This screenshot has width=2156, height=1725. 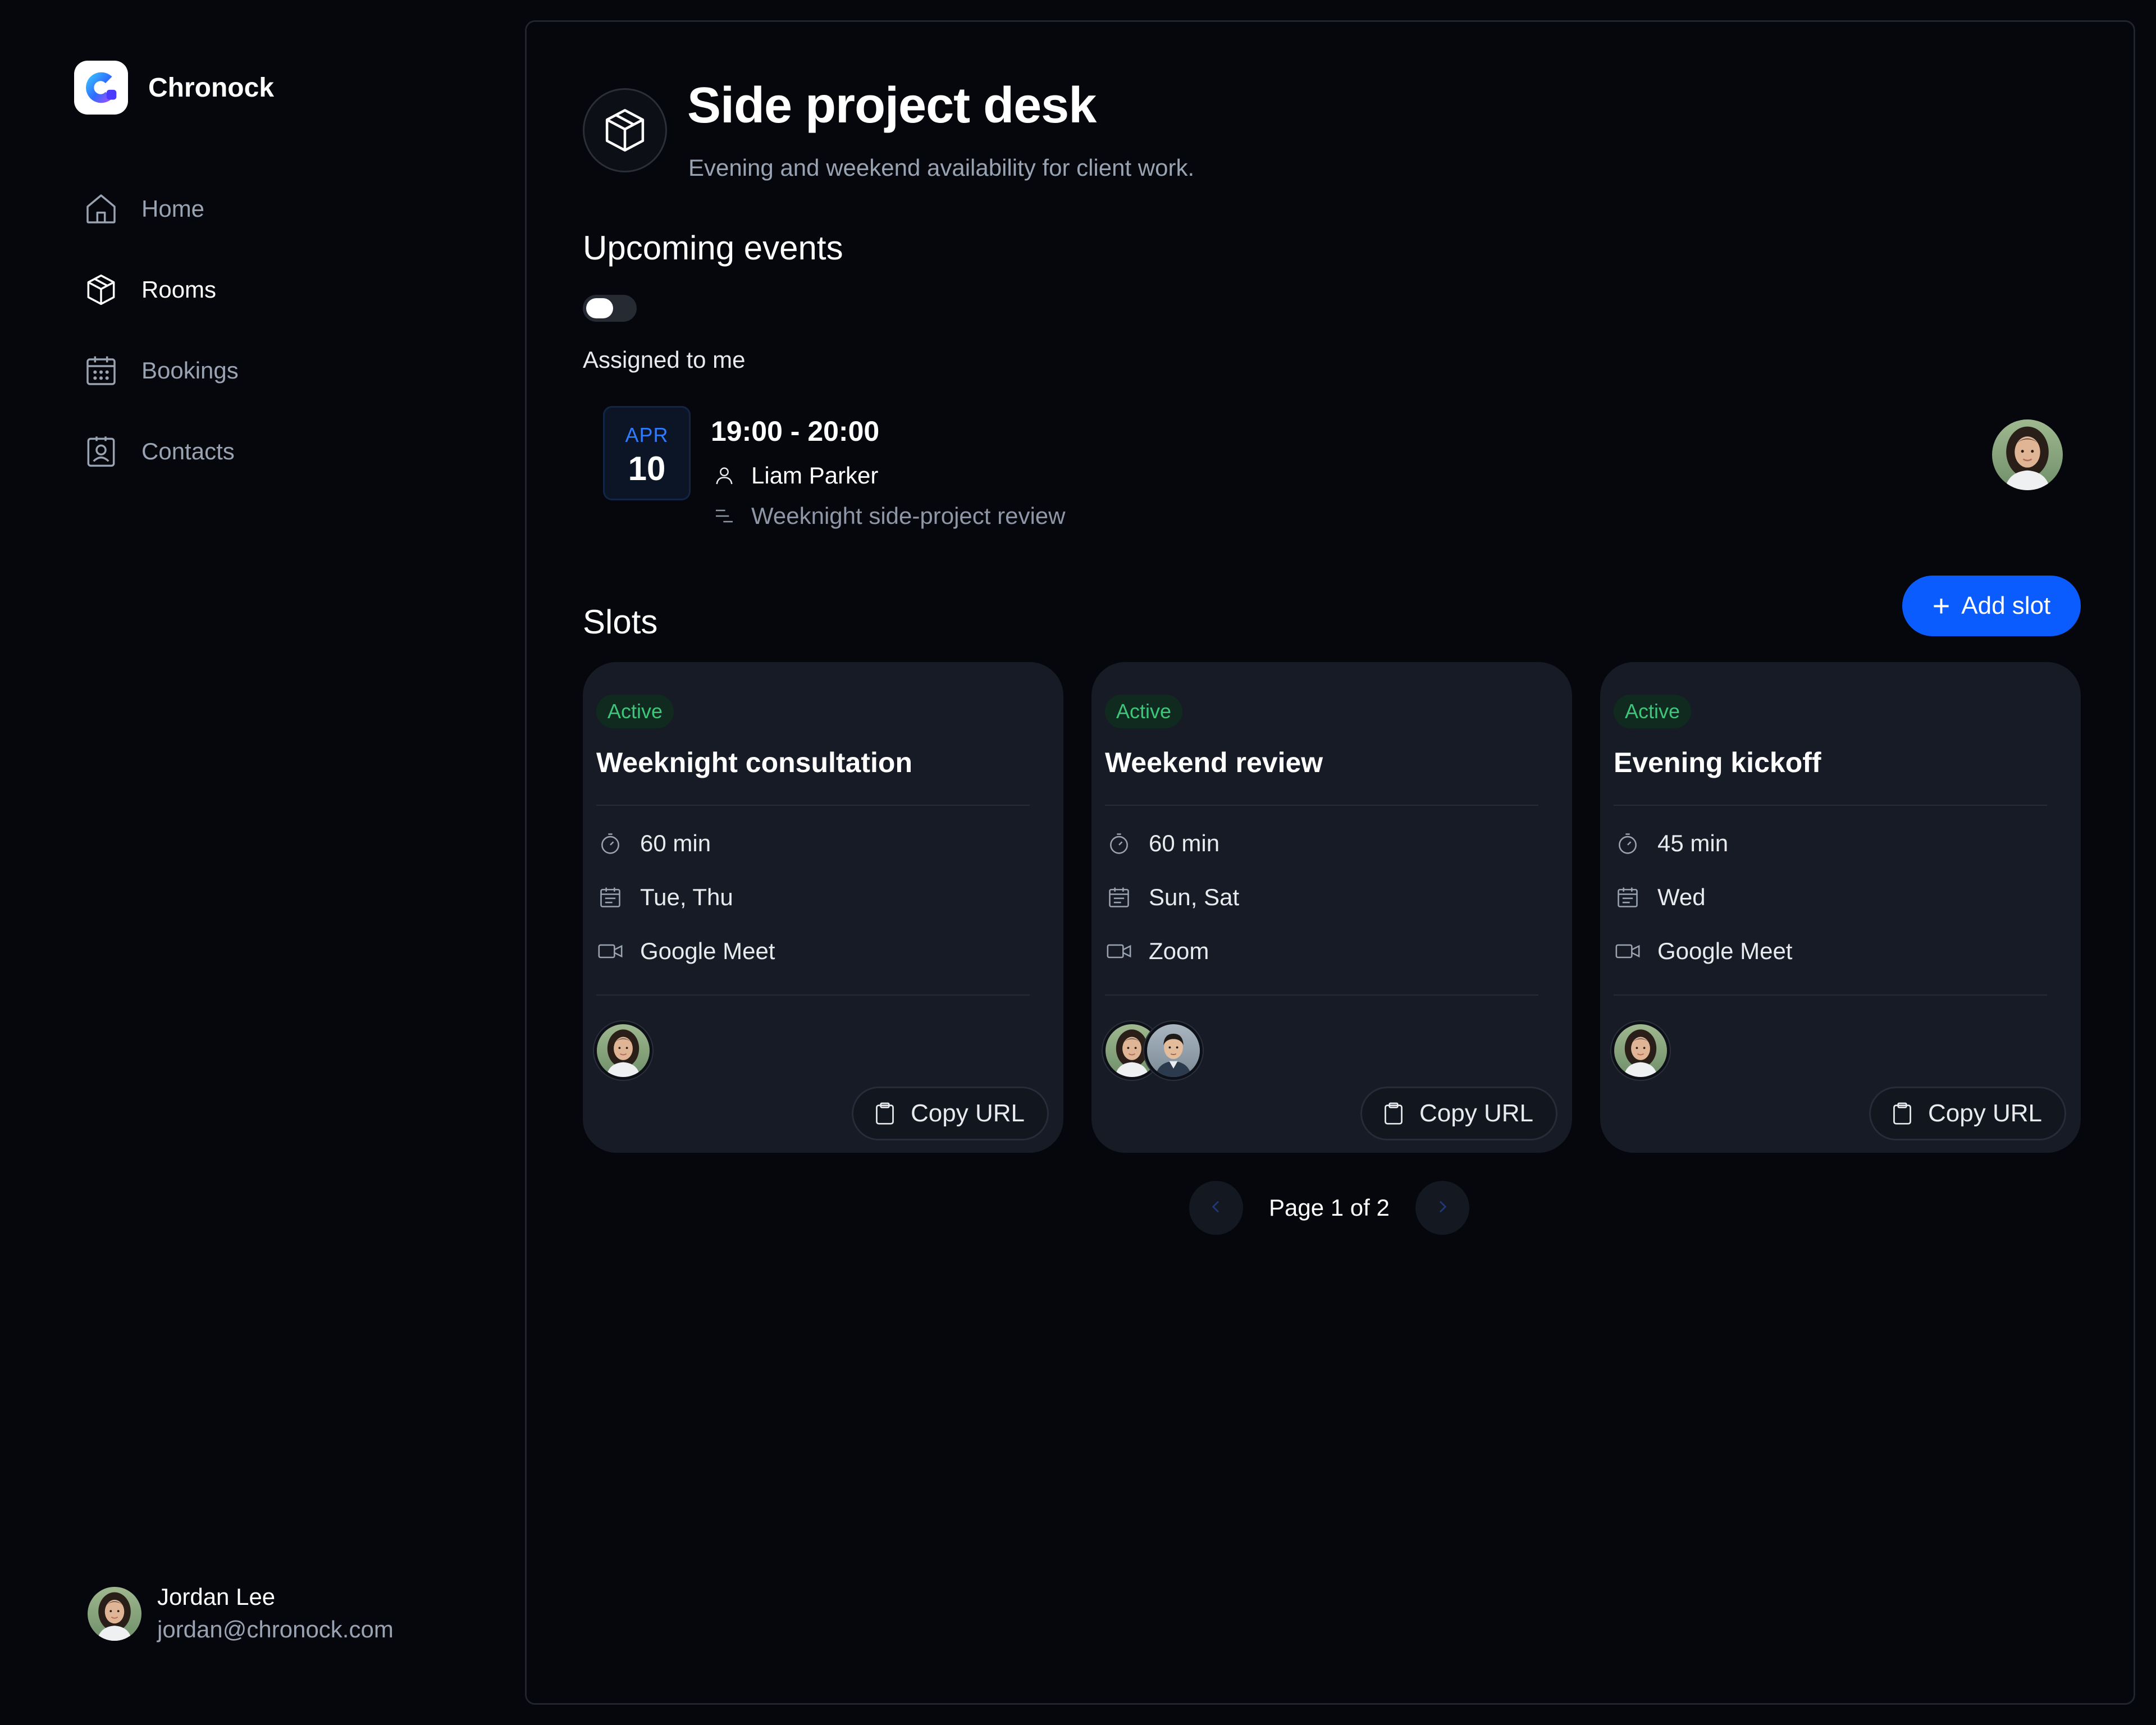 I want to click on chronock-logo-icon, so click(x=101, y=88).